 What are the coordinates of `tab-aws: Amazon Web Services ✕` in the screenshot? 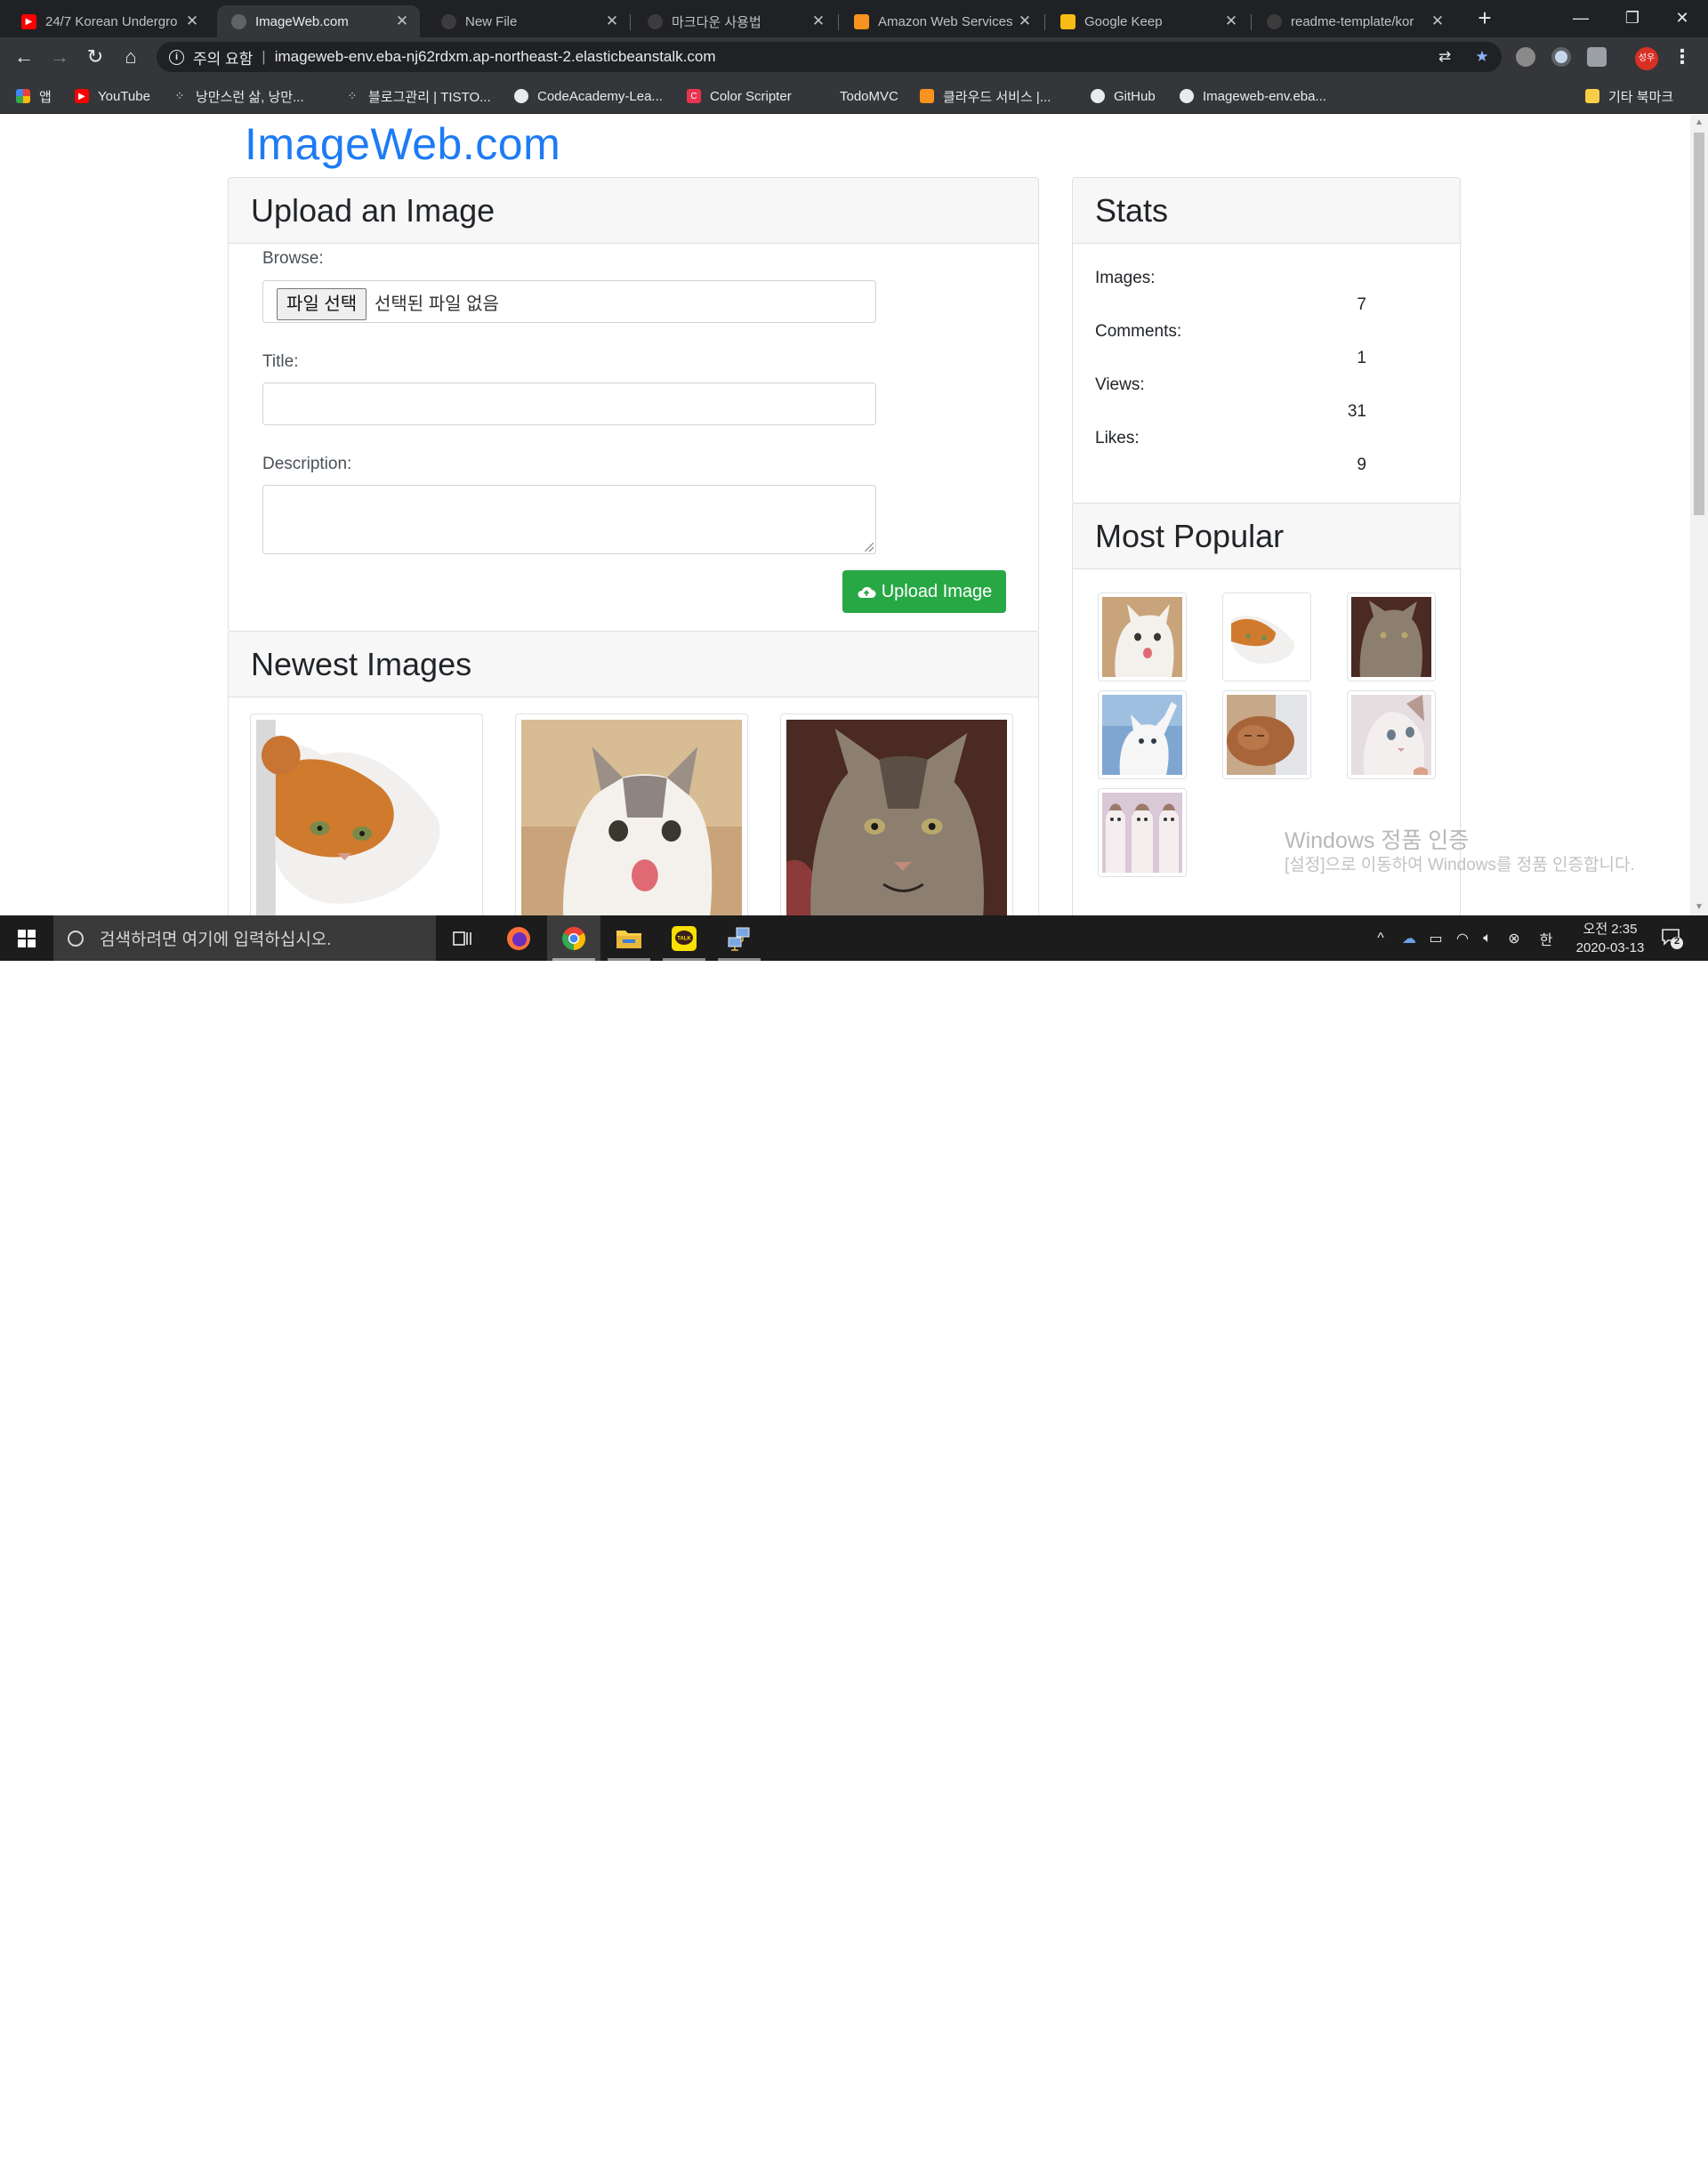 It's located at (941, 21).